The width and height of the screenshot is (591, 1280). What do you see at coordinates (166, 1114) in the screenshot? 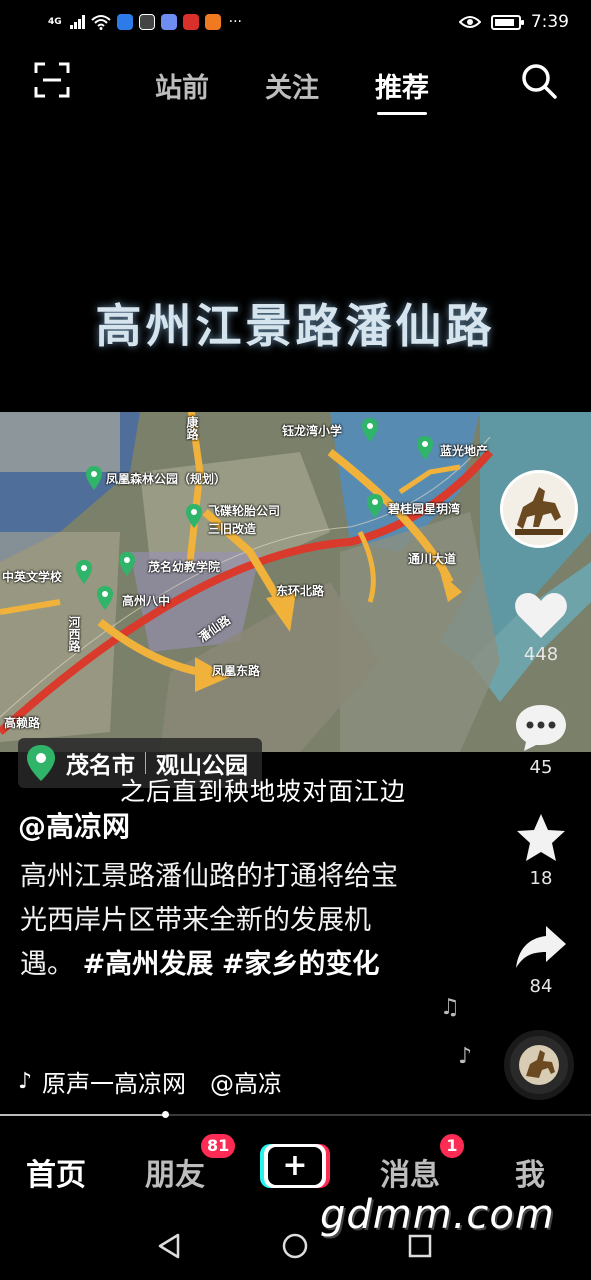
I see `progress-handle` at bounding box center [166, 1114].